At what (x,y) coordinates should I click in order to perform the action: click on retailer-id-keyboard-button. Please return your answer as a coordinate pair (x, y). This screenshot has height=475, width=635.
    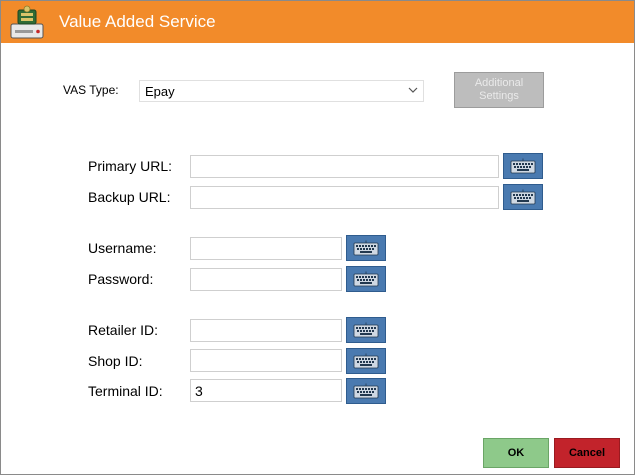
    Looking at the image, I should click on (366, 330).